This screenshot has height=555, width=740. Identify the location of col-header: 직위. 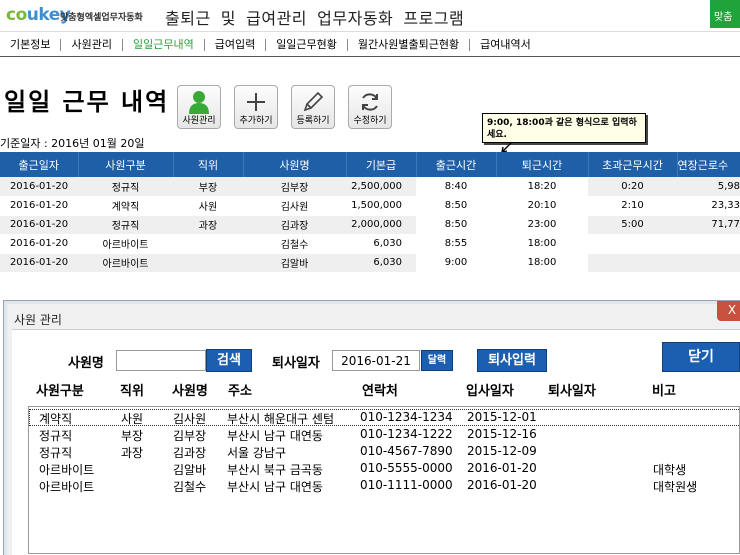
(208, 164).